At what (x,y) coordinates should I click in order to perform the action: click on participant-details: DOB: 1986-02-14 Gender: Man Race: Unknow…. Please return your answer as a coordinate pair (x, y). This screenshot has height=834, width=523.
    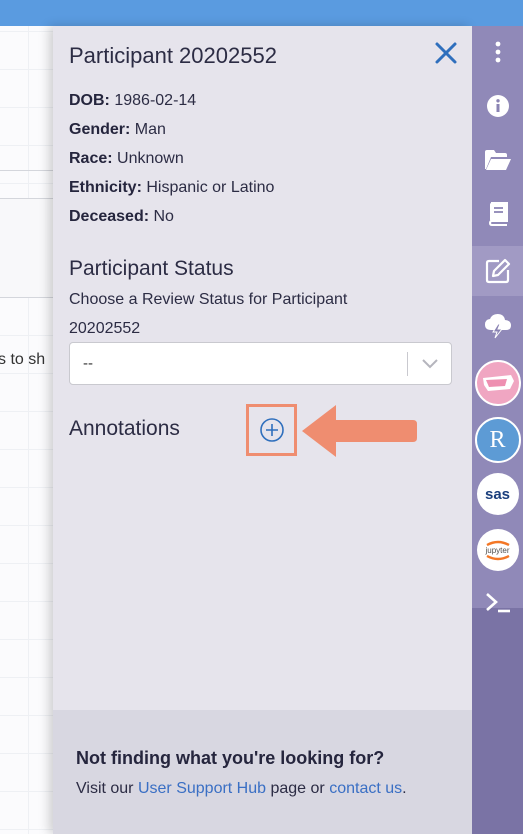
    Looking at the image, I should click on (171, 158).